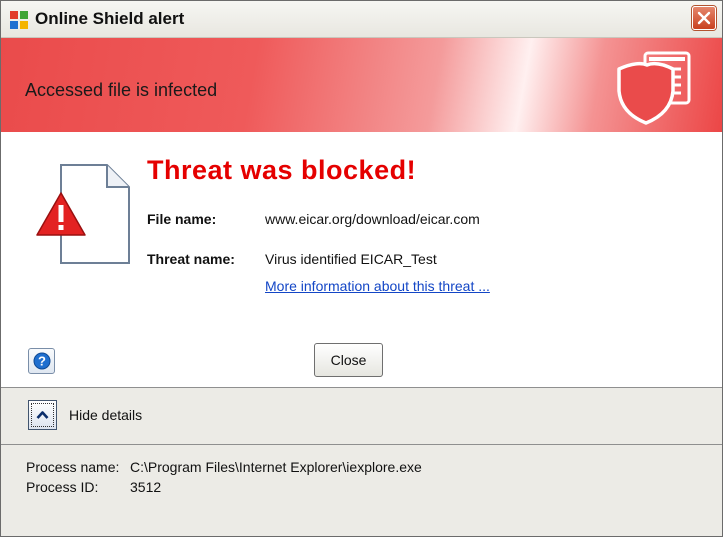 Image resolution: width=723 pixels, height=537 pixels. What do you see at coordinates (106, 415) in the screenshot?
I see `hide-details-label: Hide details` at bounding box center [106, 415].